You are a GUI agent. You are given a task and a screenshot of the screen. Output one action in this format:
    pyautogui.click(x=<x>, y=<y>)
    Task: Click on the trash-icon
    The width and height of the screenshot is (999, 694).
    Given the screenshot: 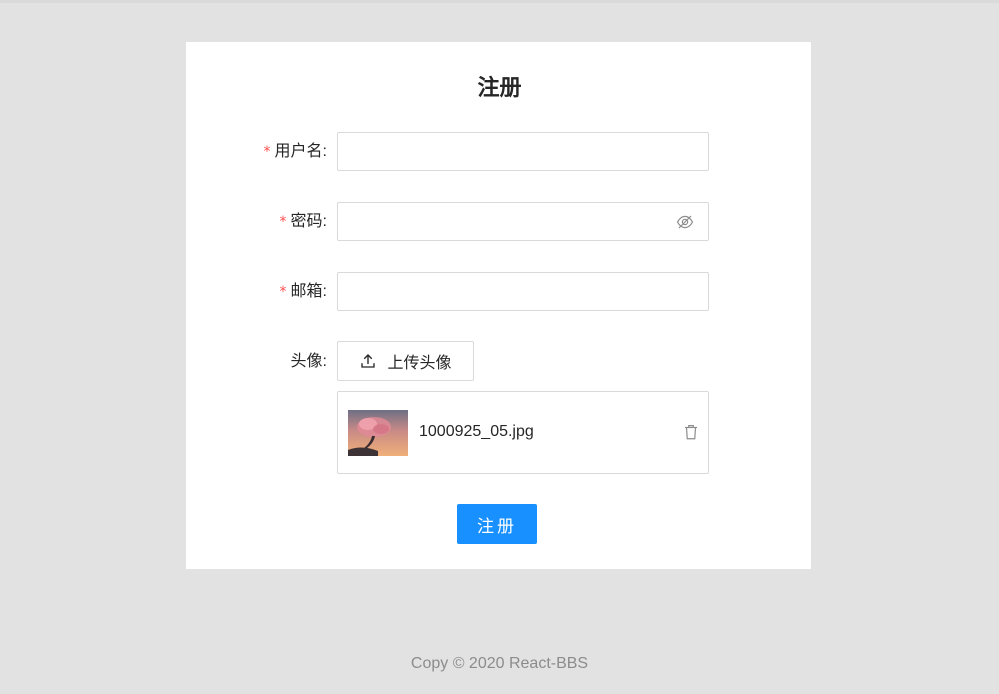 What is the action you would take?
    pyautogui.click(x=691, y=432)
    